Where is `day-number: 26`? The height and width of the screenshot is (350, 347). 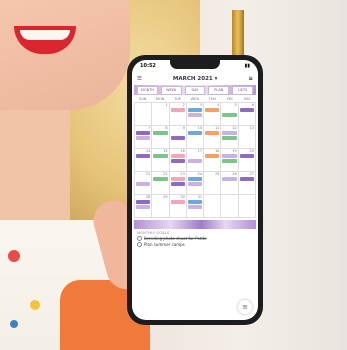 day-number: 26 is located at coordinates (234, 174).